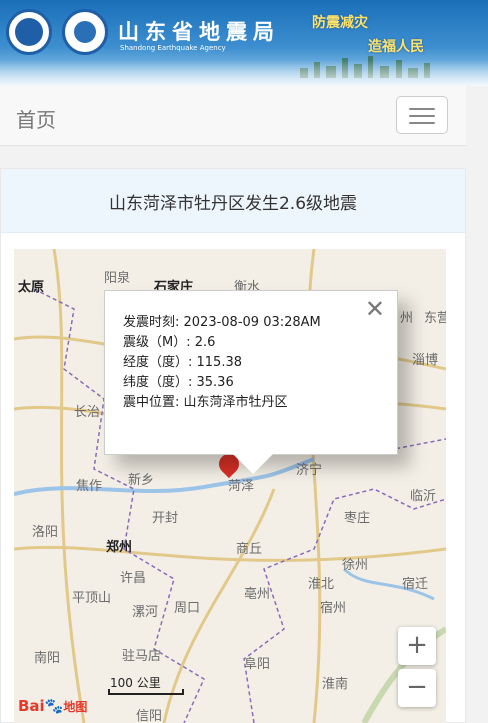 This screenshot has width=488, height=723. Describe the element at coordinates (133, 578) in the screenshot. I see `map-city-label: 许昌` at that location.